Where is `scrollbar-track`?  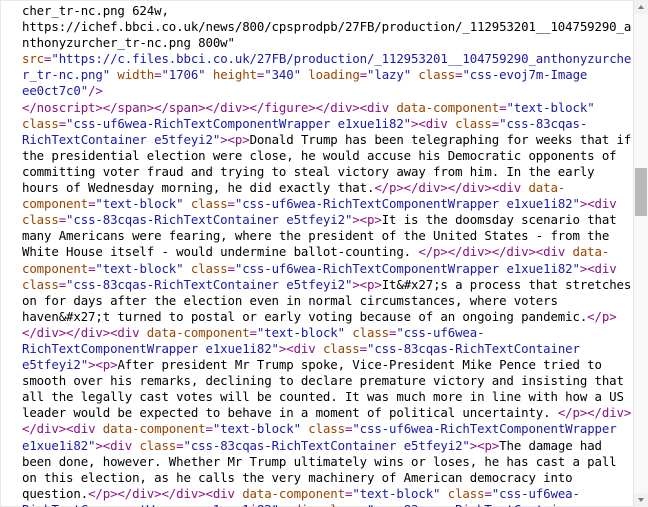
scrollbar-track is located at coordinates (641, 253).